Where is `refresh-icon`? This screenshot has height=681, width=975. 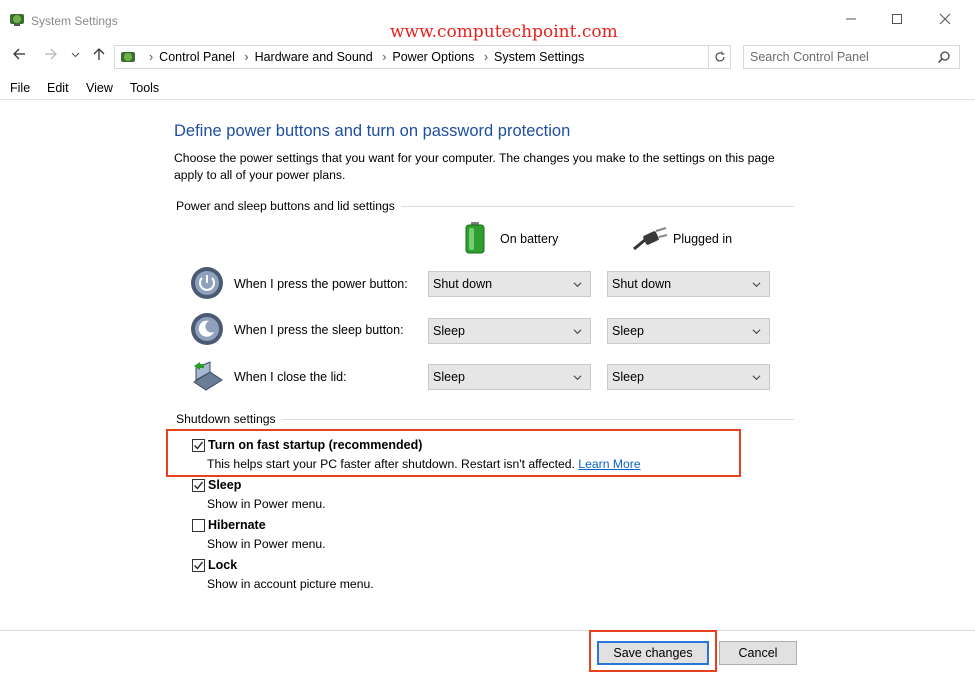 refresh-icon is located at coordinates (719, 56).